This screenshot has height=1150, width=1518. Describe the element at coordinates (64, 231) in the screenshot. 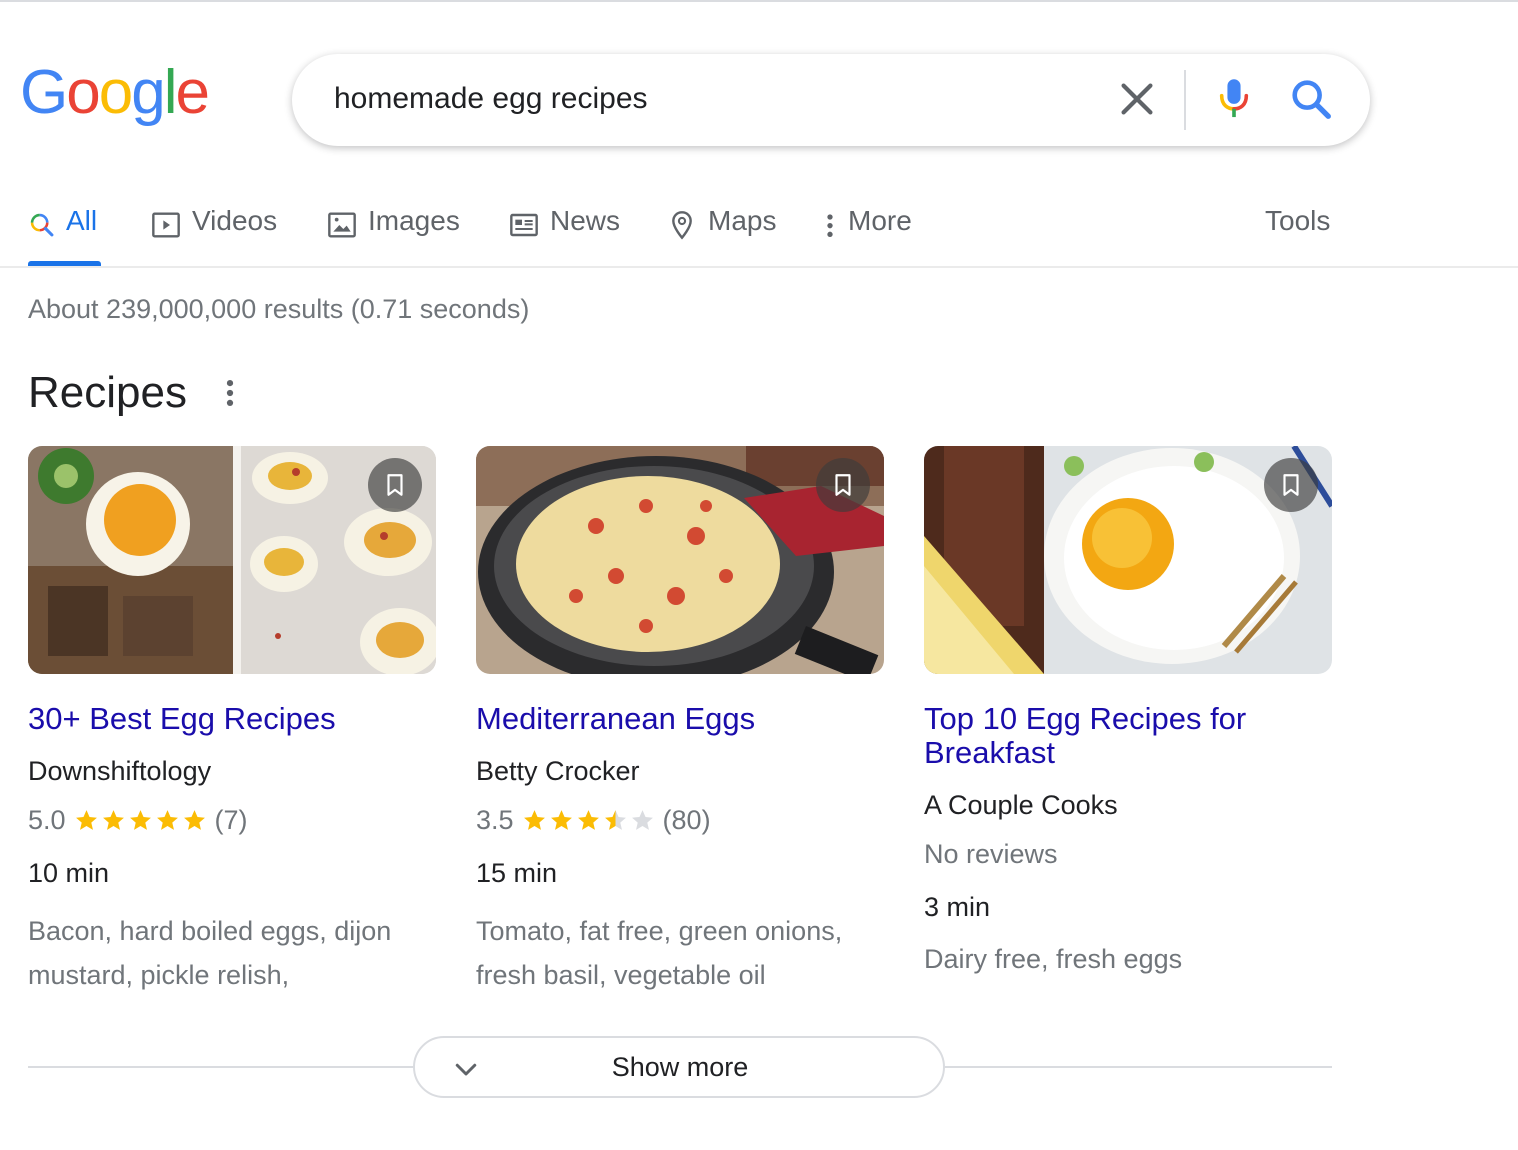

I see `tab-all: All` at that location.